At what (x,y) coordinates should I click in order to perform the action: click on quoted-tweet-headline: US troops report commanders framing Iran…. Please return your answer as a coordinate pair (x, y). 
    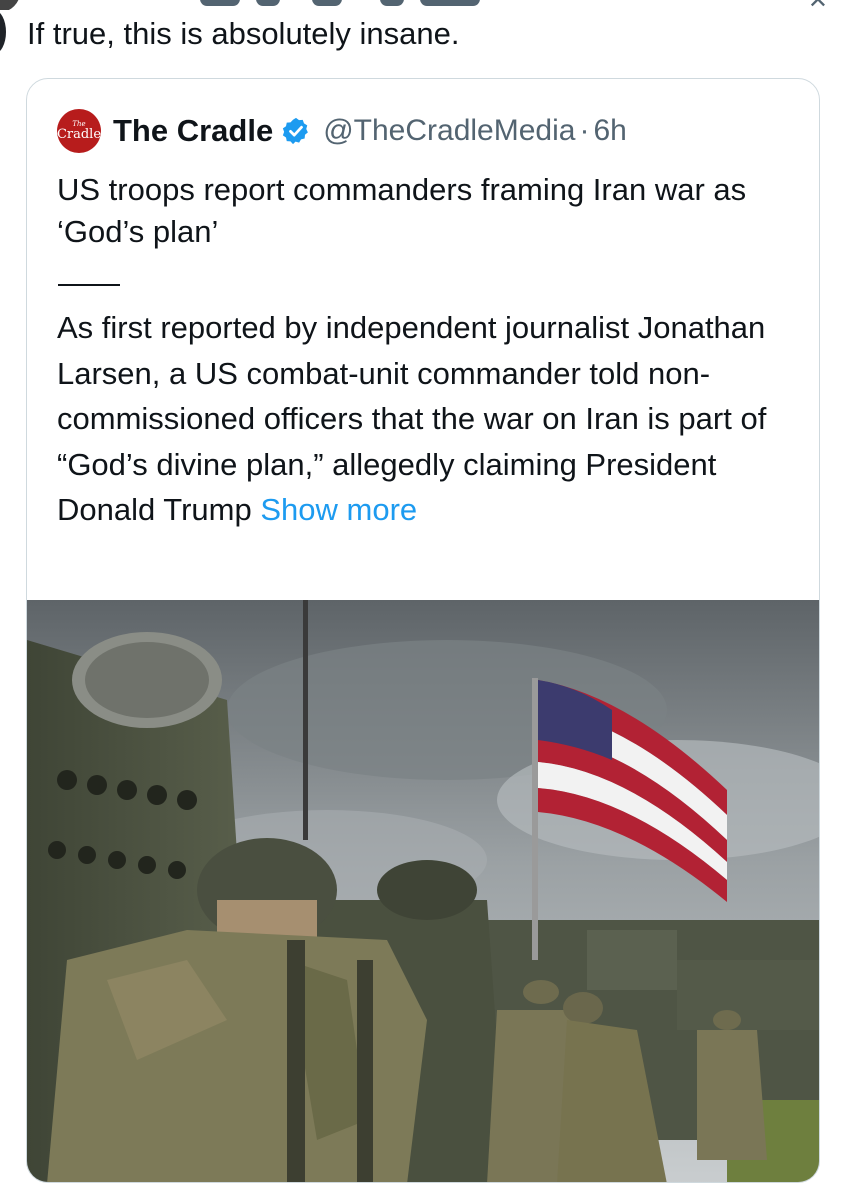
    Looking at the image, I should click on (402, 210).